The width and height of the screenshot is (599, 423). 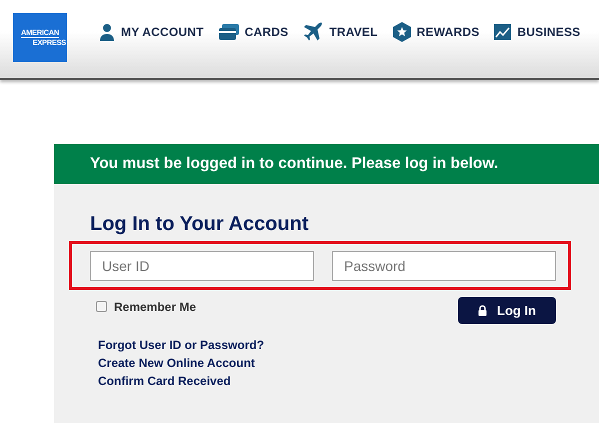 I want to click on remember-me-label: Remember Me, so click(x=155, y=307).